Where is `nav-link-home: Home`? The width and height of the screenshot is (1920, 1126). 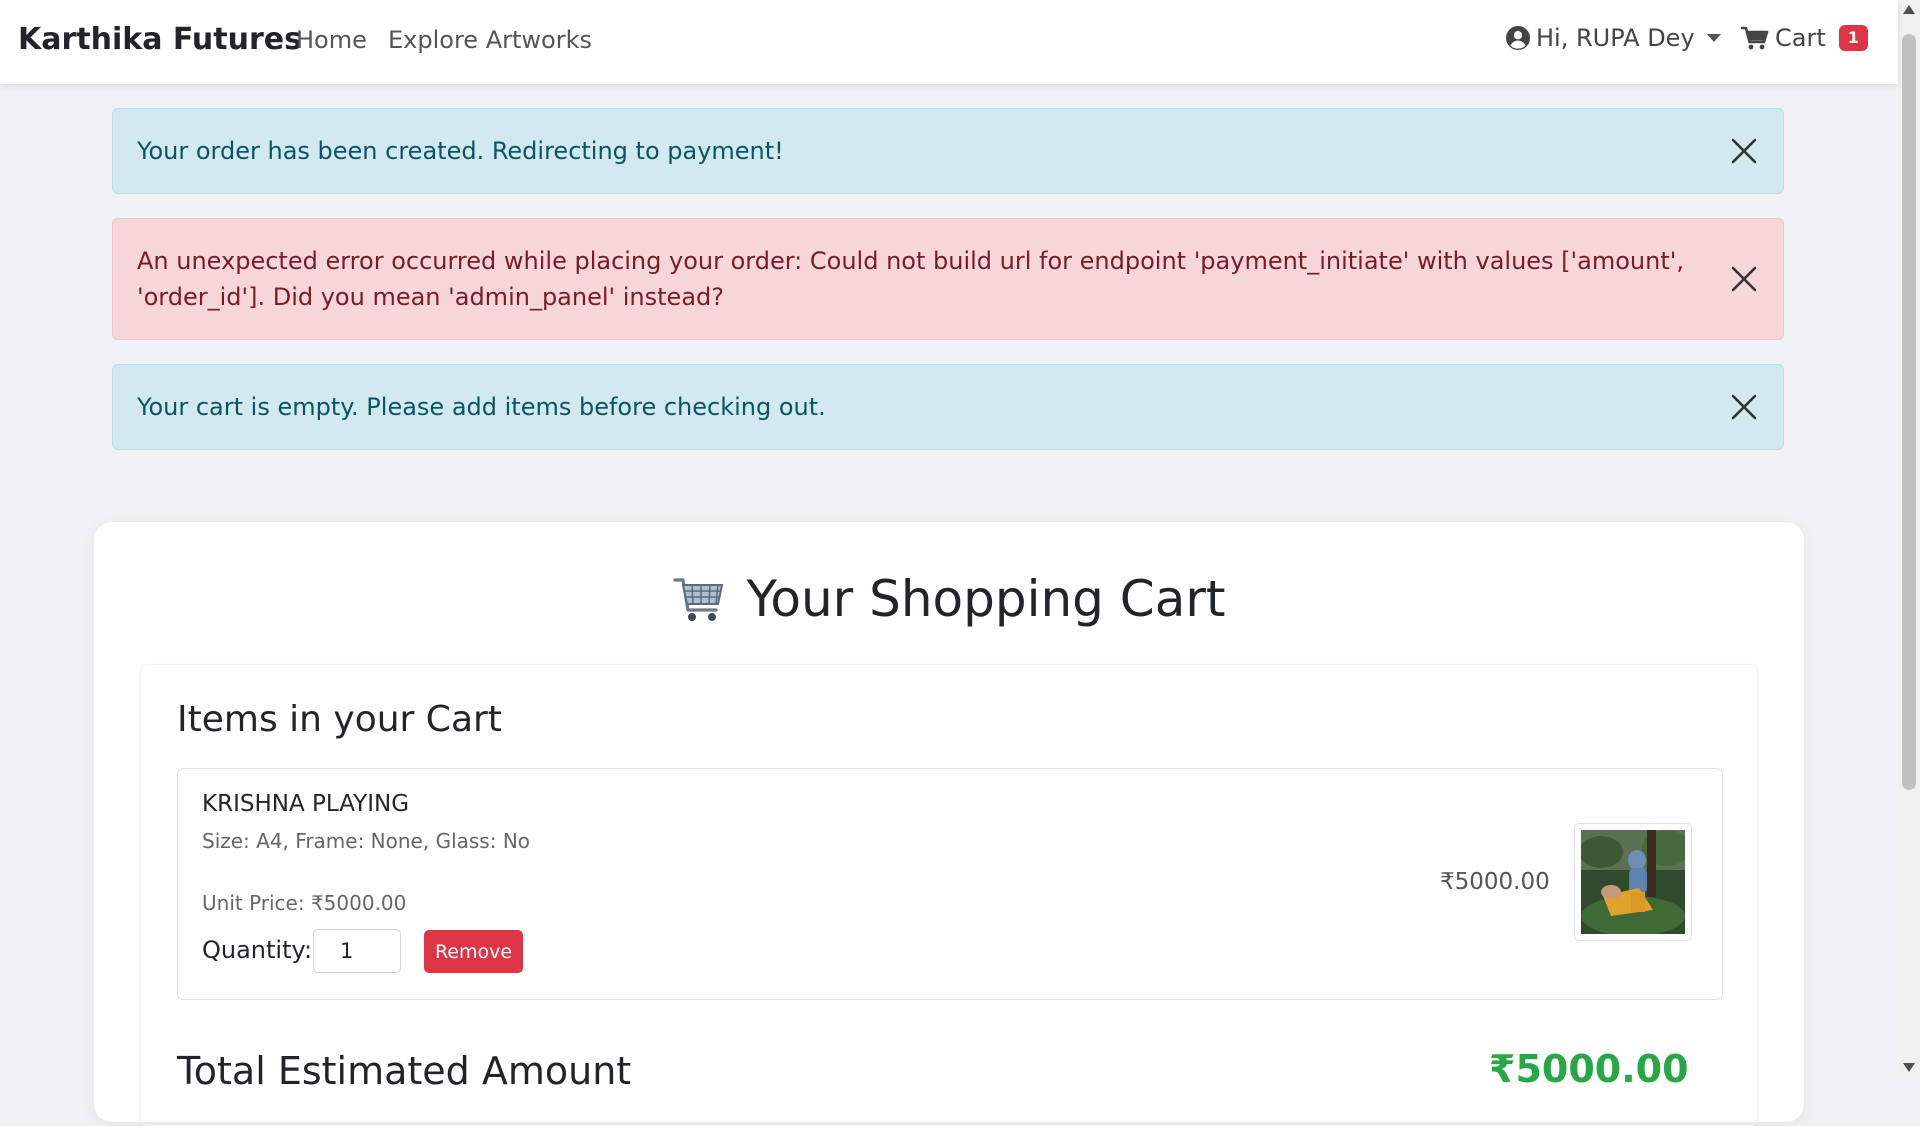
nav-link-home: Home is located at coordinates (331, 40).